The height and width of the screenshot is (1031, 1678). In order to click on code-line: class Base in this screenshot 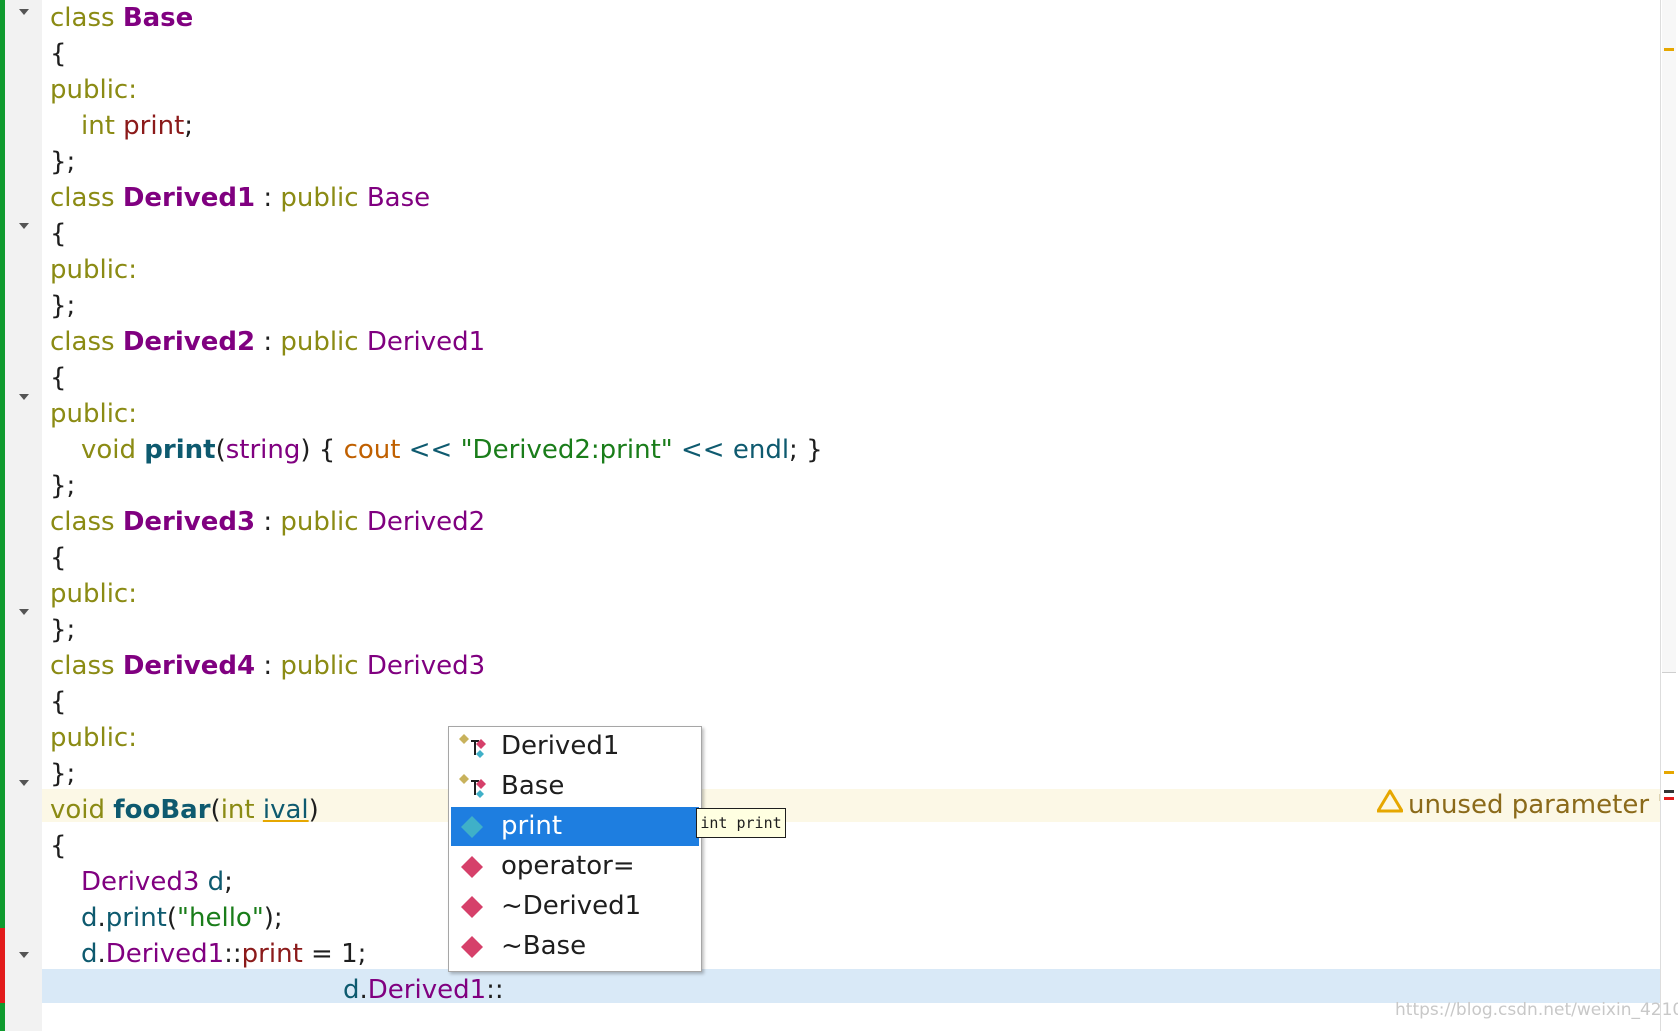, I will do `click(121, 18)`.